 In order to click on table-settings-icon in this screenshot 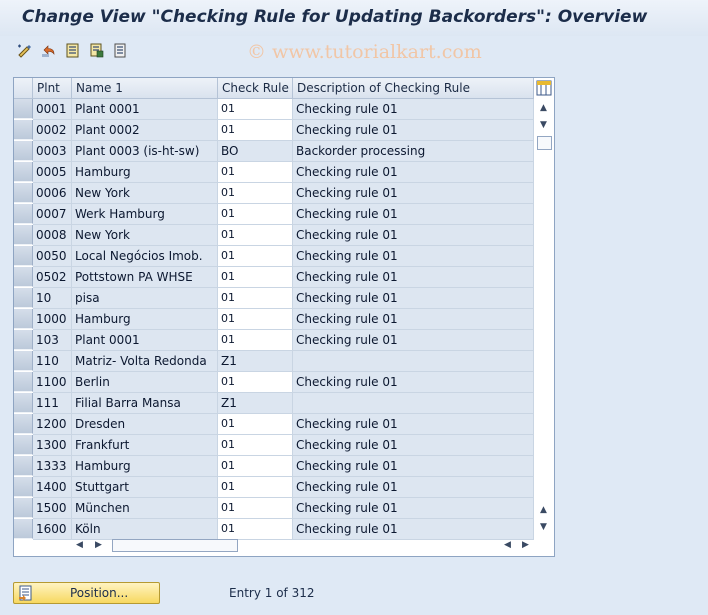, I will do `click(544, 88)`.